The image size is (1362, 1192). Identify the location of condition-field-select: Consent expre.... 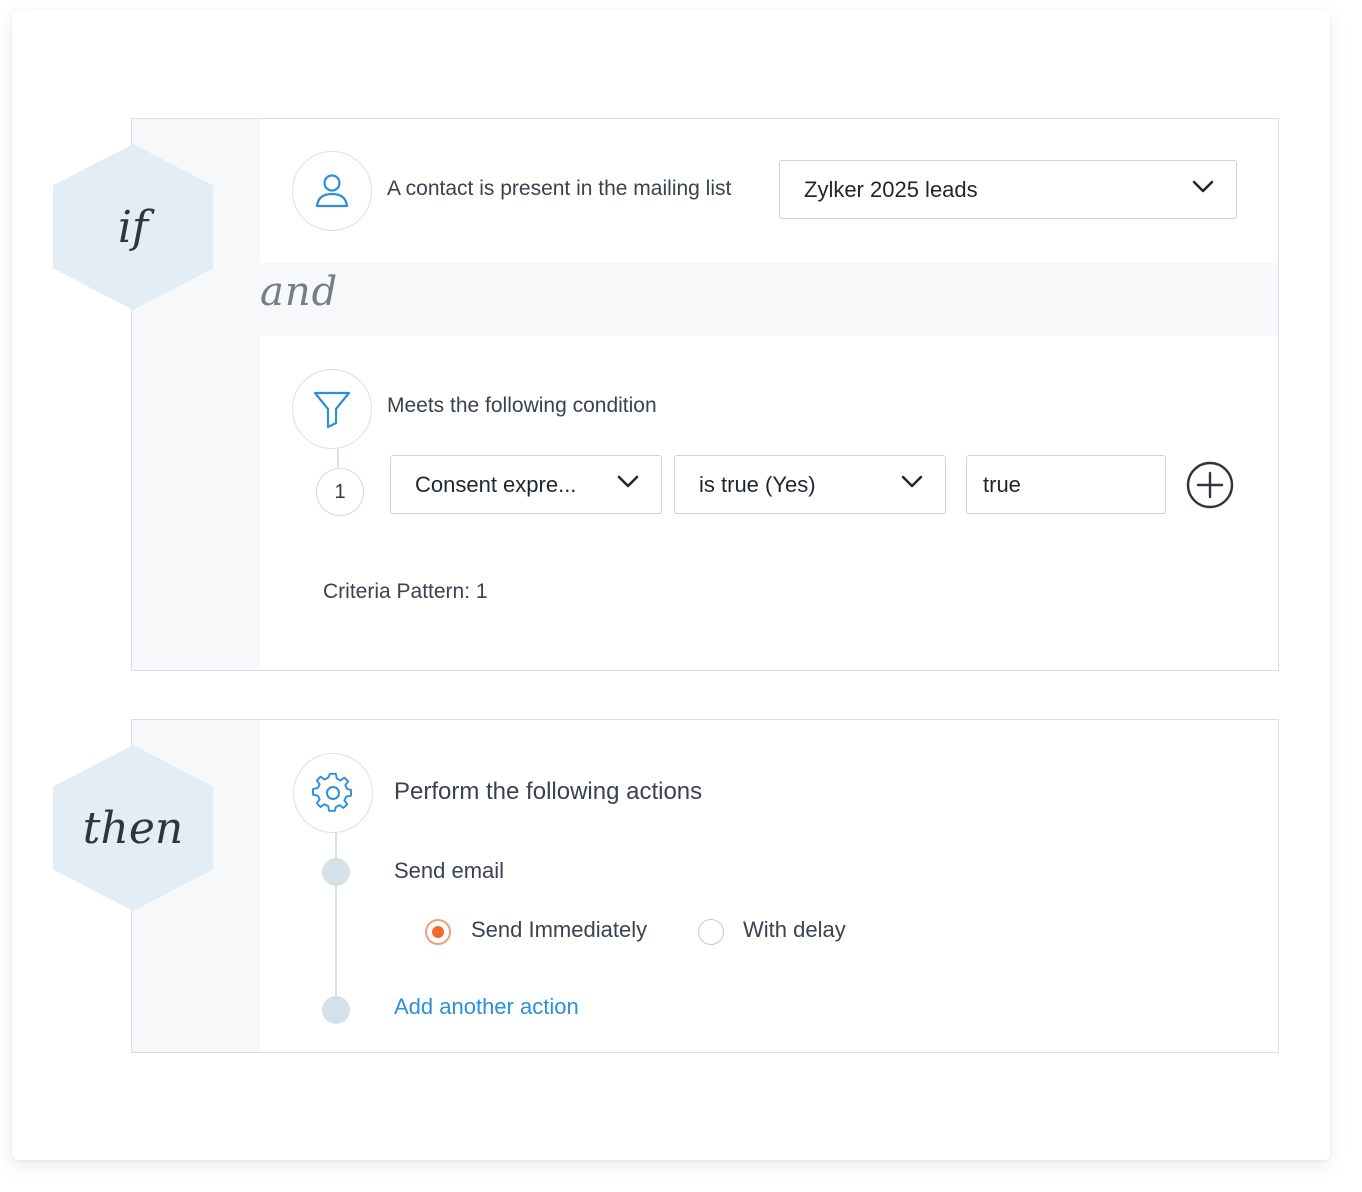
(526, 484).